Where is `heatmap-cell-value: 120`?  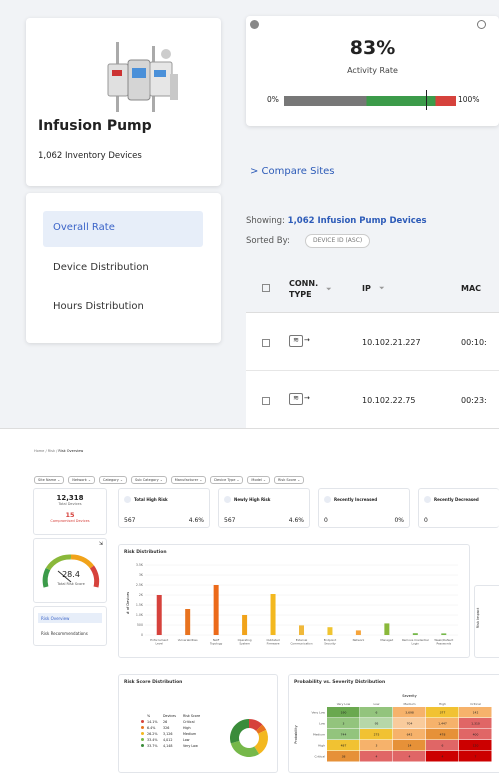
heatmap-cell-value: 120 is located at coordinates (476, 746).